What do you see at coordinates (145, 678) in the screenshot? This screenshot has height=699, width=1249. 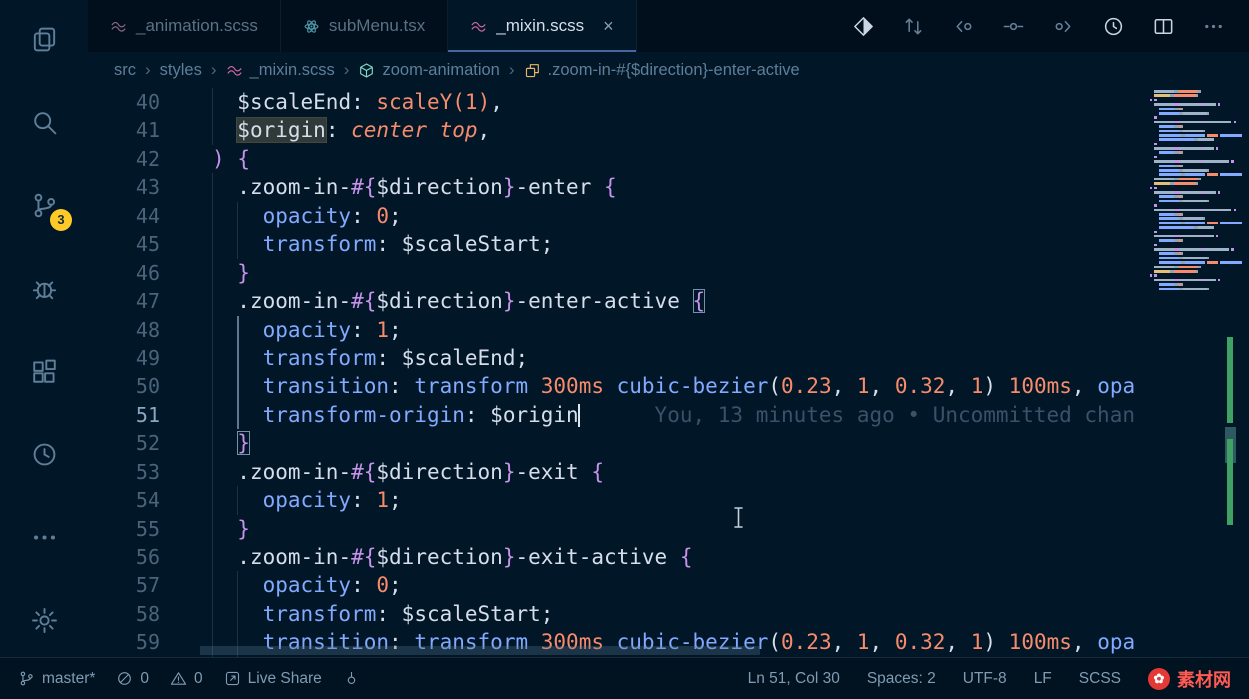 I see `status-errors-label: 0` at bounding box center [145, 678].